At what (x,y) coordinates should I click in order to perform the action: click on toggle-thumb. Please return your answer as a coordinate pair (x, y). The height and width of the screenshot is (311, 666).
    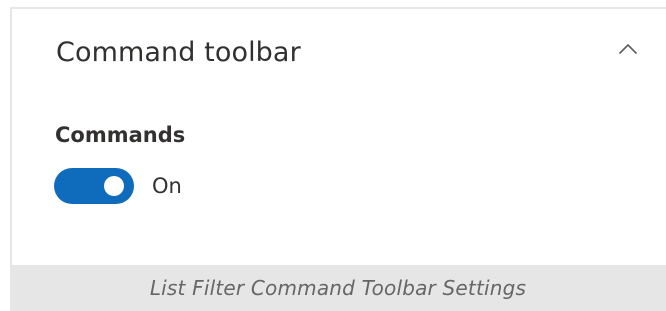
    Looking at the image, I should click on (114, 186).